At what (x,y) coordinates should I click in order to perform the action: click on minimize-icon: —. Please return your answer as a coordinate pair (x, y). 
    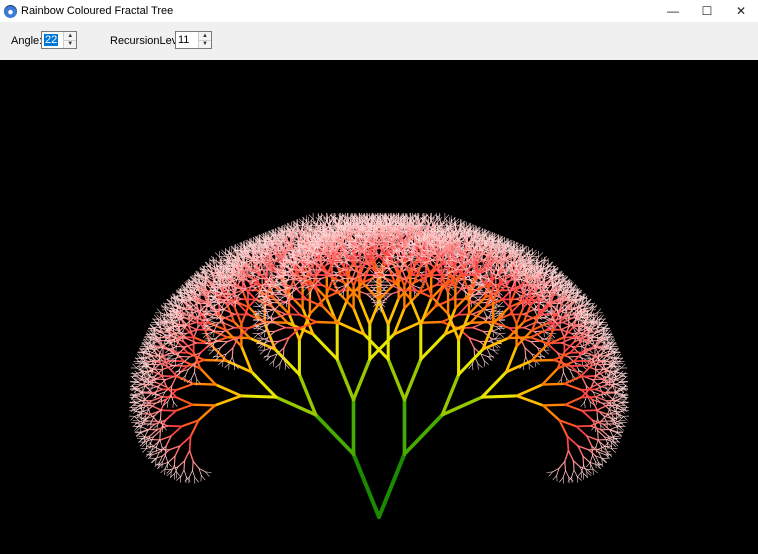
    Looking at the image, I should click on (673, 11).